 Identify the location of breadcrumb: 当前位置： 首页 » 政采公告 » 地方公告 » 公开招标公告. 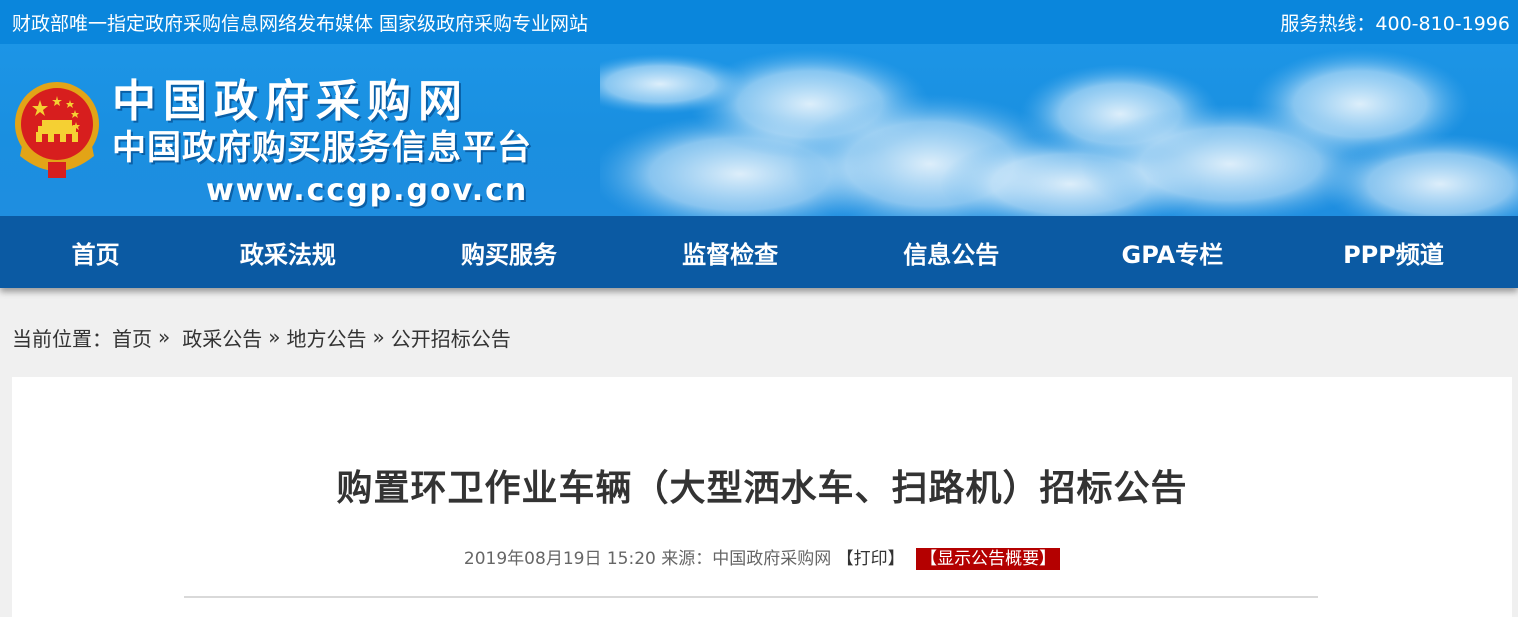
(759, 333).